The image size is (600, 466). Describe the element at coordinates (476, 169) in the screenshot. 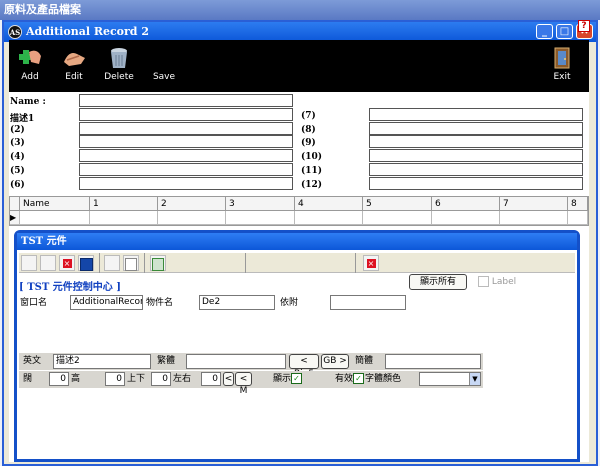

I see `desc11-field` at that location.